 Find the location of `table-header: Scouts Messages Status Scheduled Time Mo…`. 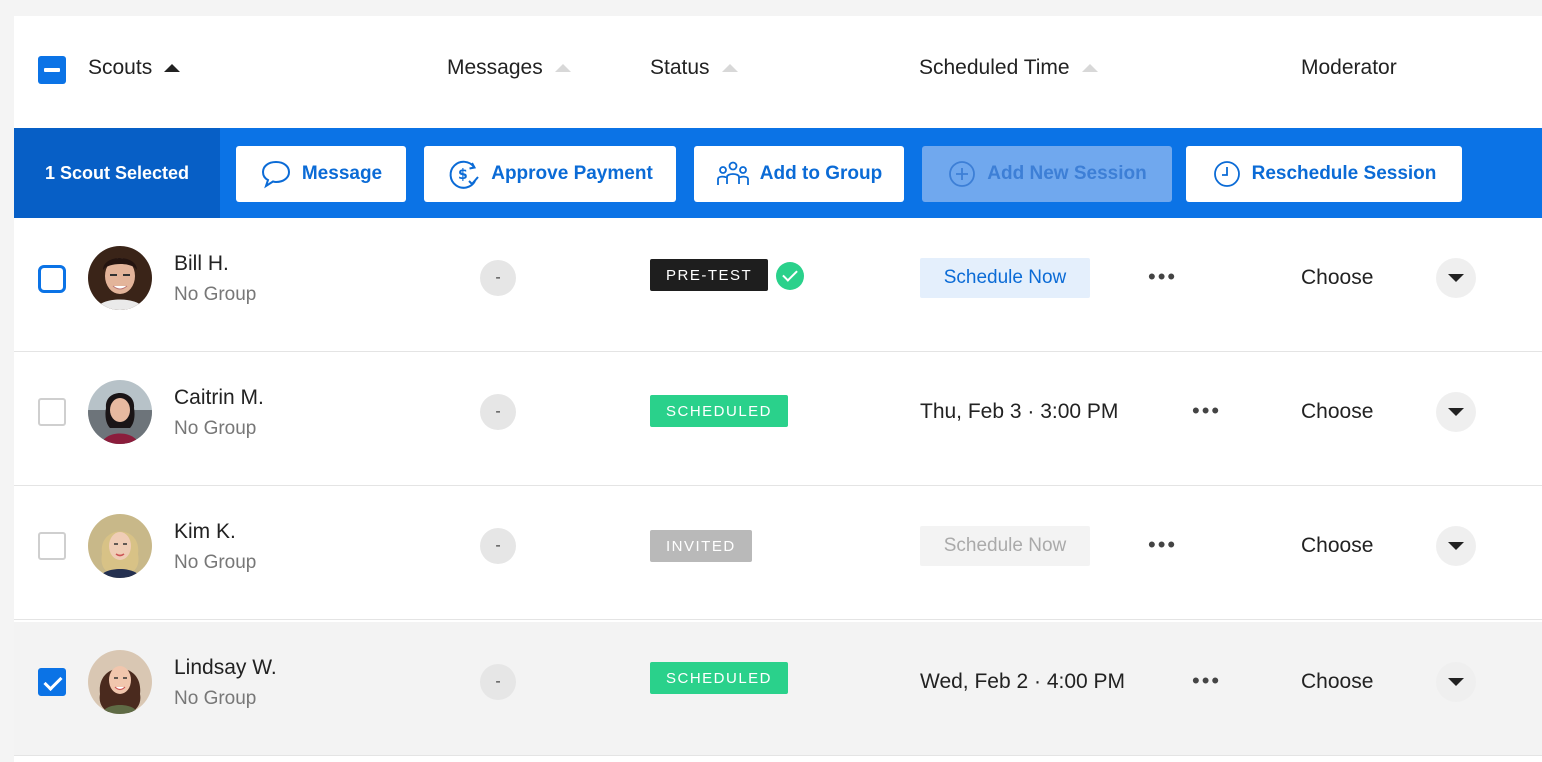

table-header: Scouts Messages Status Scheduled Time Mo… is located at coordinates (778, 72).